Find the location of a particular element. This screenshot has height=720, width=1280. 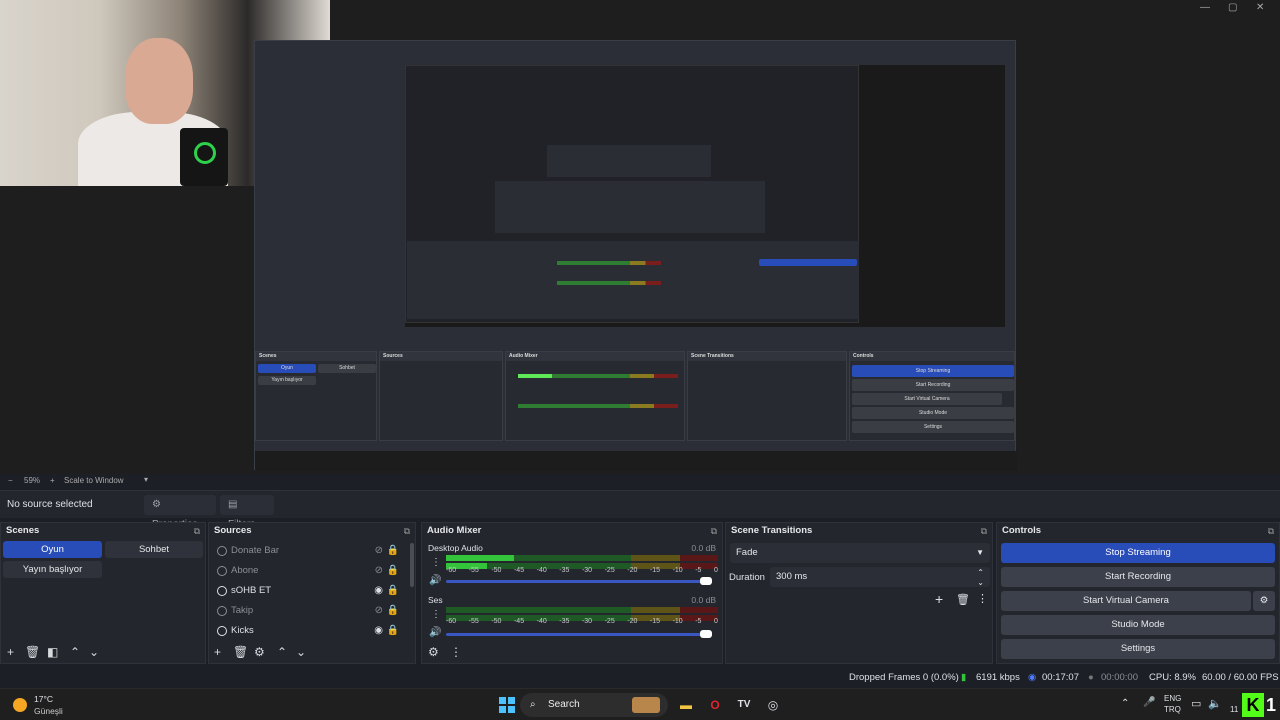

source-row: Takip ⊘ 🔒 is located at coordinates (313, 611).